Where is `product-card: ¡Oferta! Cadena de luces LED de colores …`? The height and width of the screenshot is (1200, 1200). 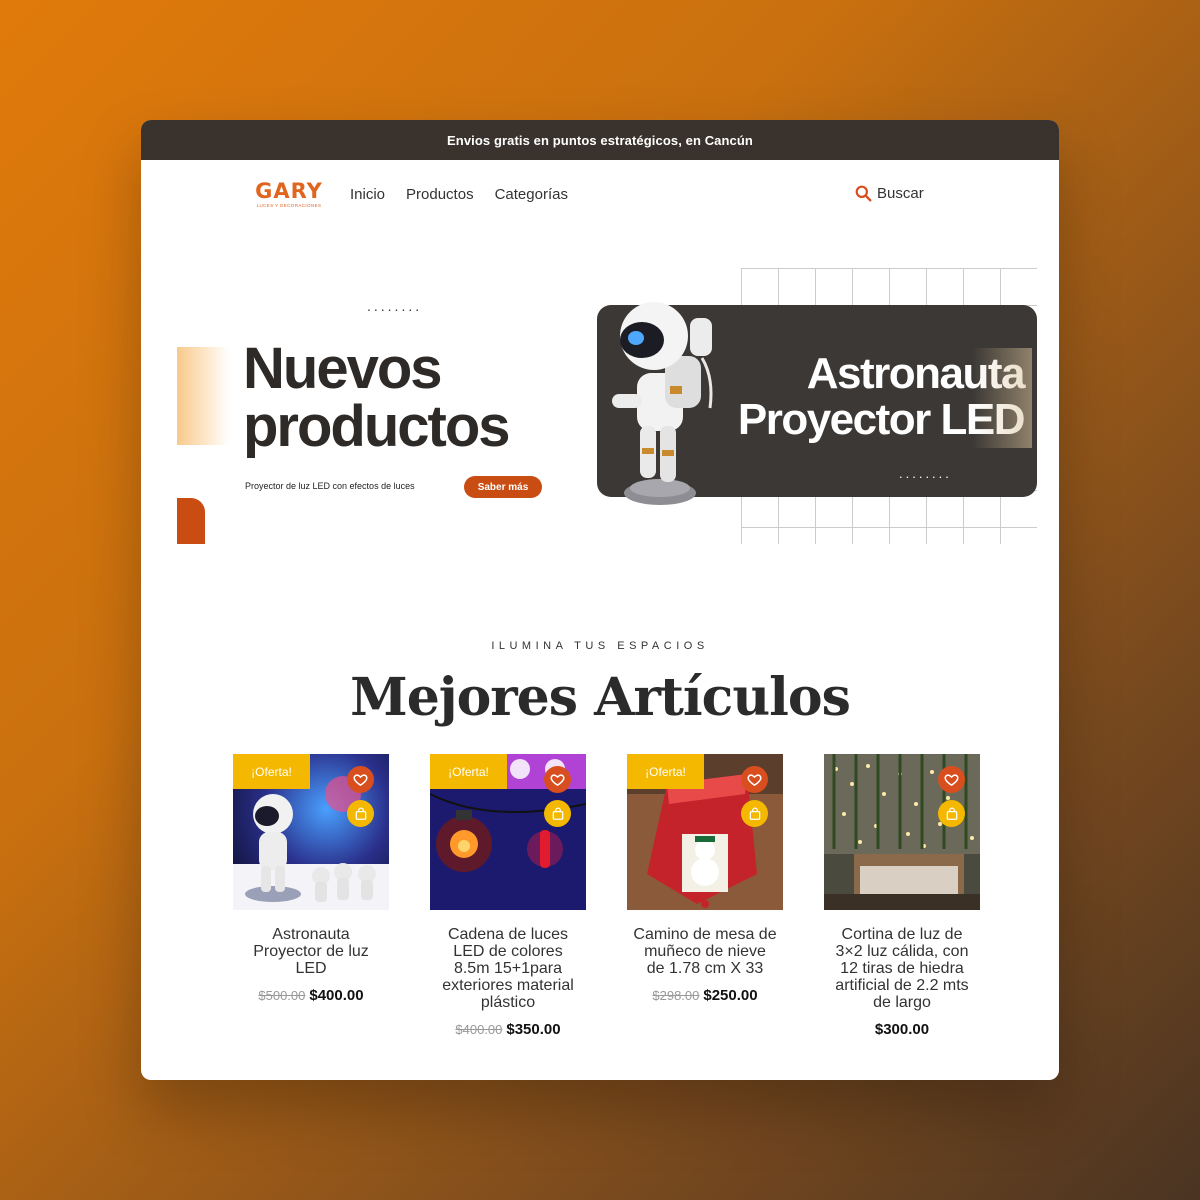
product-card: ¡Oferta! Cadena de luces LED de colores … is located at coordinates (508, 896).